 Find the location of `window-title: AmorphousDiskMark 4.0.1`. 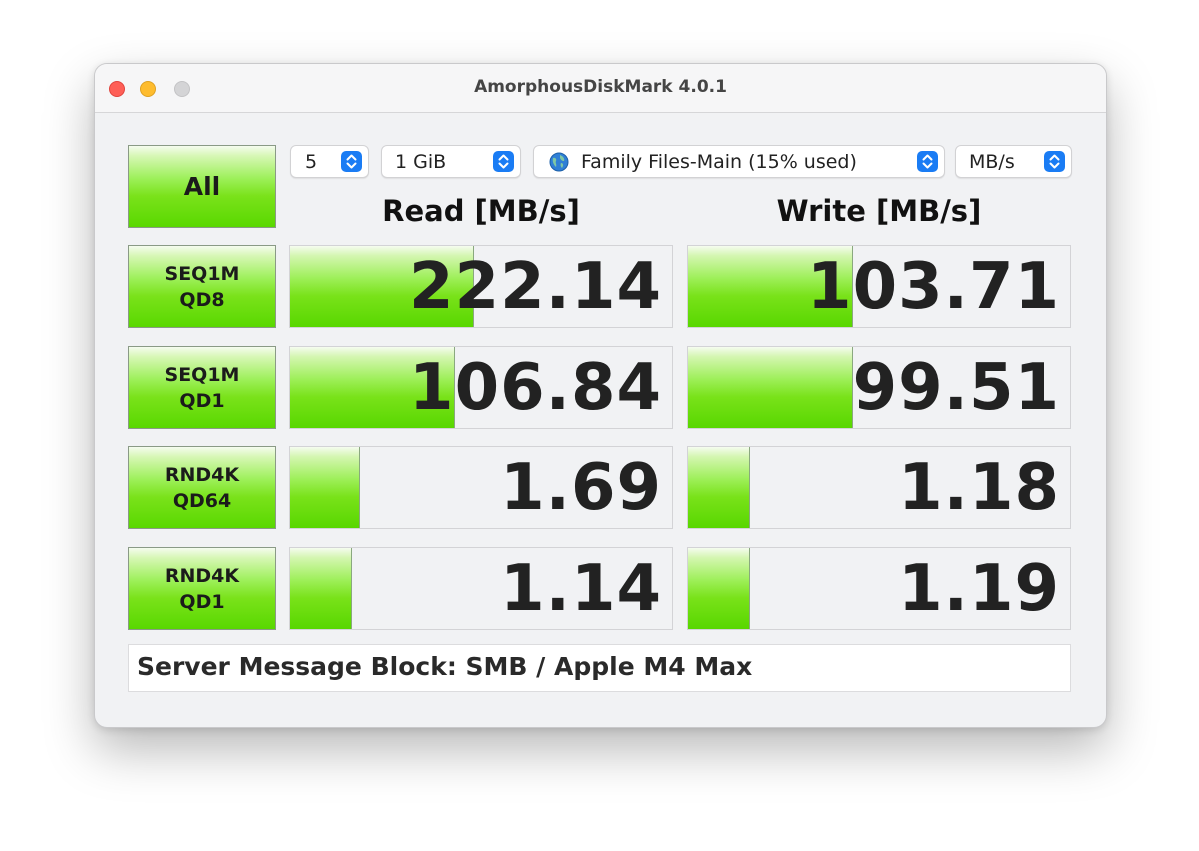

window-title: AmorphousDiskMark 4.0.1 is located at coordinates (600, 87).